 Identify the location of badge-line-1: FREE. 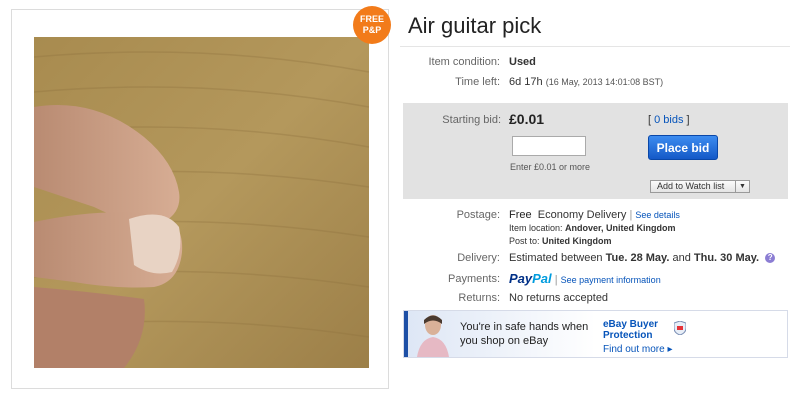
(371, 19).